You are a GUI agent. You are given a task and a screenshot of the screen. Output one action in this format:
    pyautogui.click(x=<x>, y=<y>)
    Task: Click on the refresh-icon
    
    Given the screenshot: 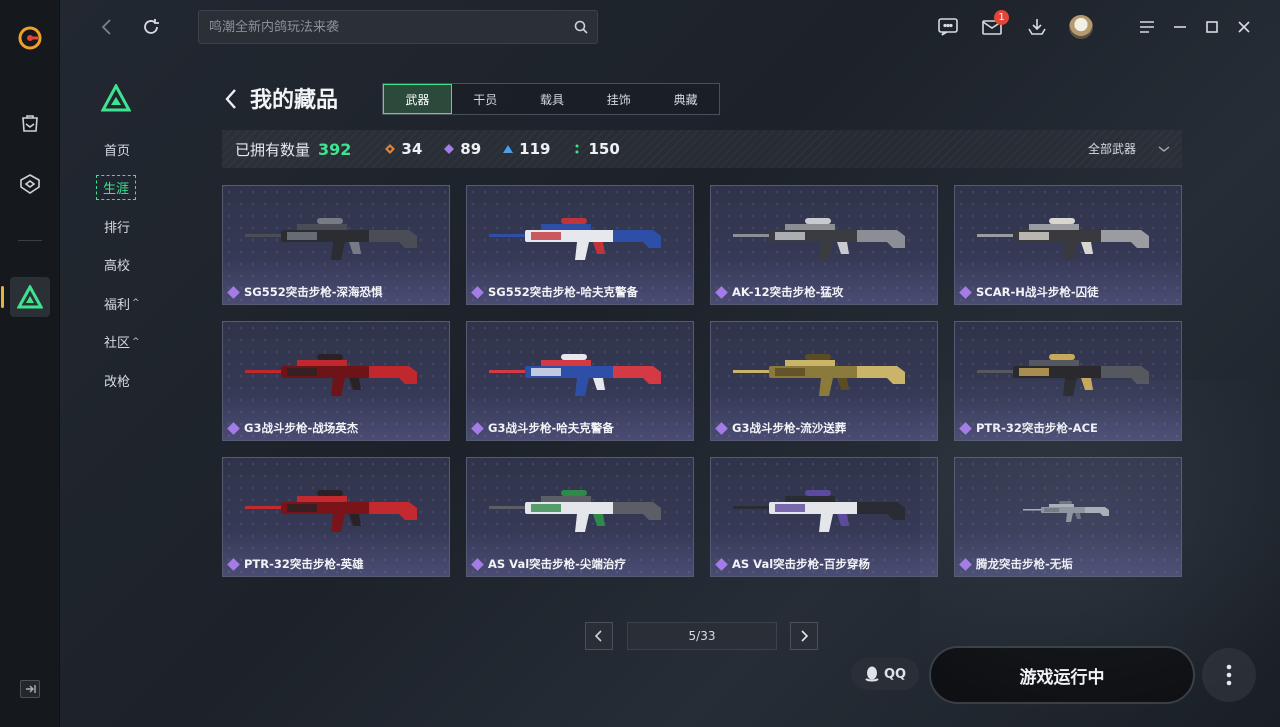 What is the action you would take?
    pyautogui.click(x=151, y=27)
    